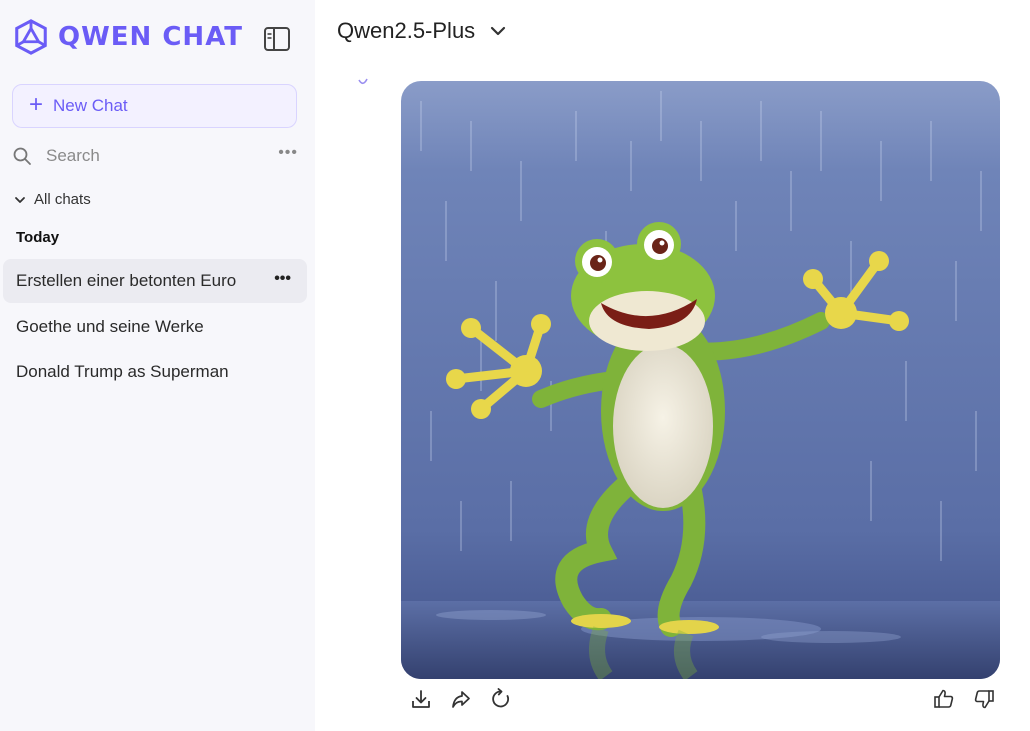 The image size is (1030, 731). I want to click on search-bar: •••, so click(157, 156).